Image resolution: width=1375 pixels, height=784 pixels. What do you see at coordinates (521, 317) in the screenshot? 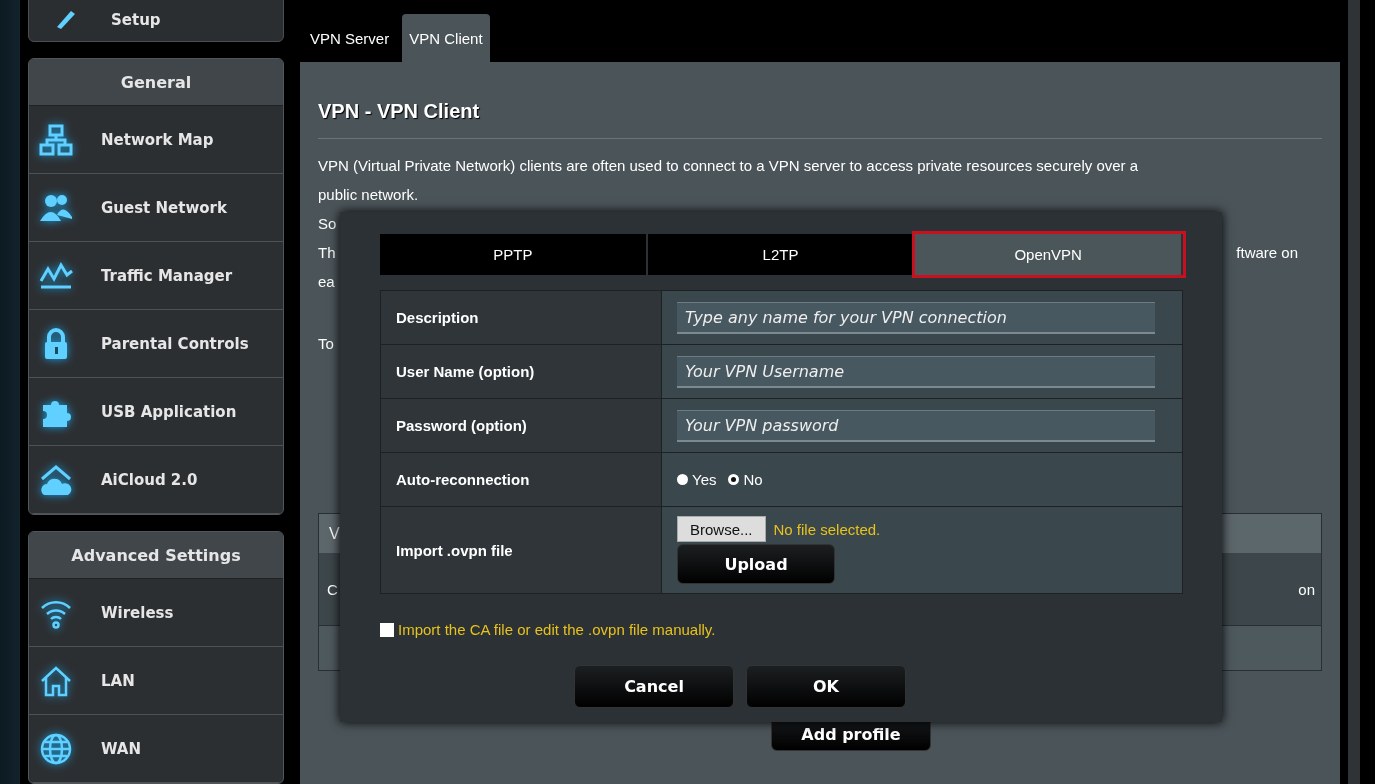
I see `field-label: Description` at bounding box center [521, 317].